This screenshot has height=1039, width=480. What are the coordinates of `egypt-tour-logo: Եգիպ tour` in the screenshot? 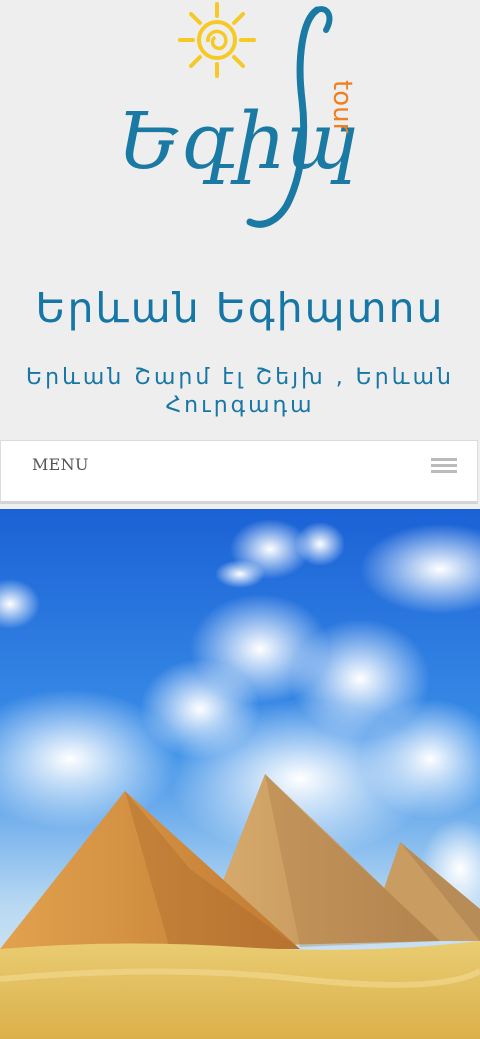 It's located at (238, 115).